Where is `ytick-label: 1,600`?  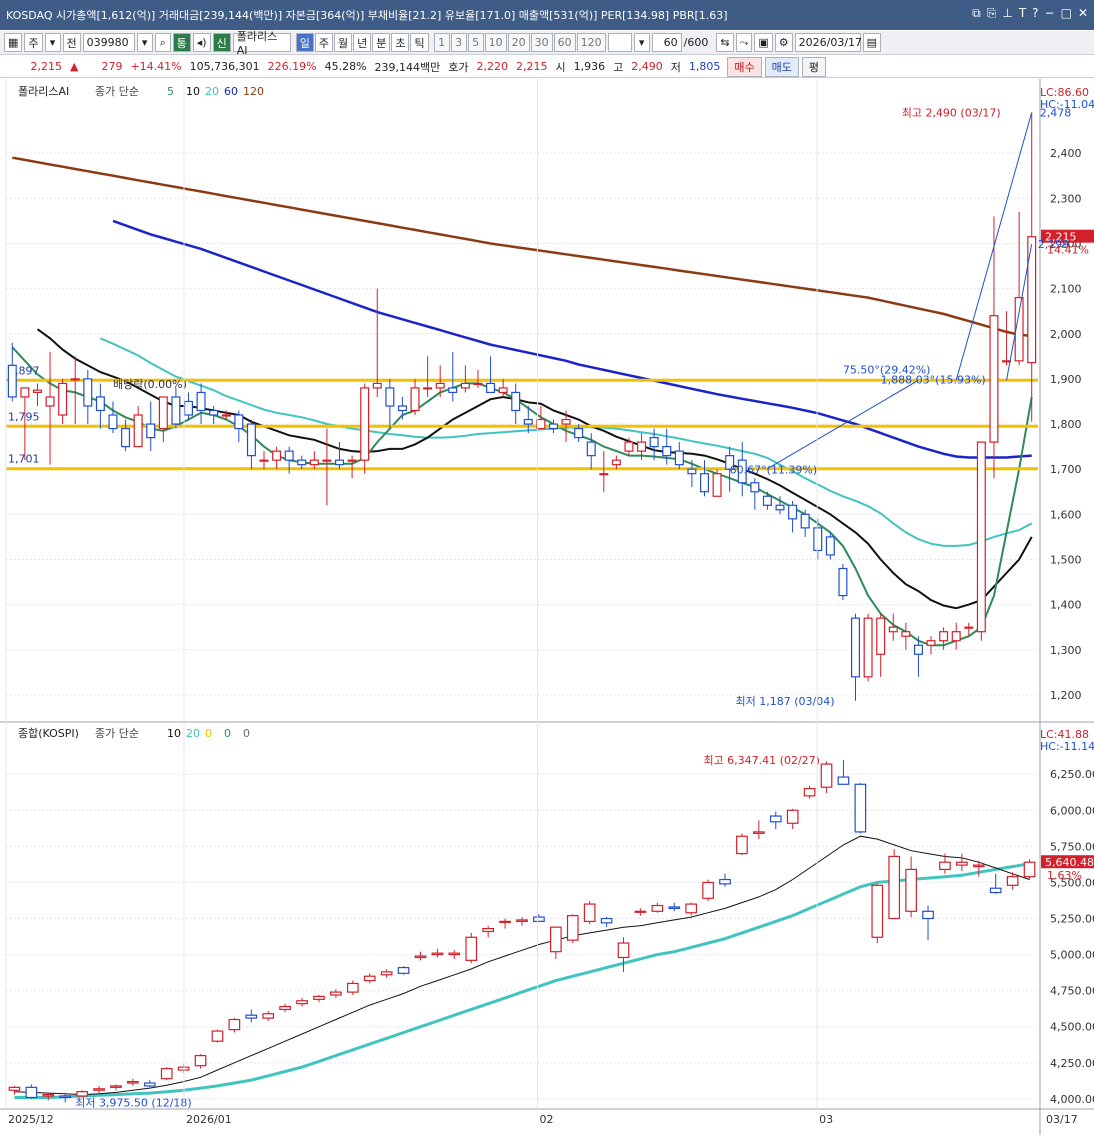 ytick-label: 1,600 is located at coordinates (1066, 514).